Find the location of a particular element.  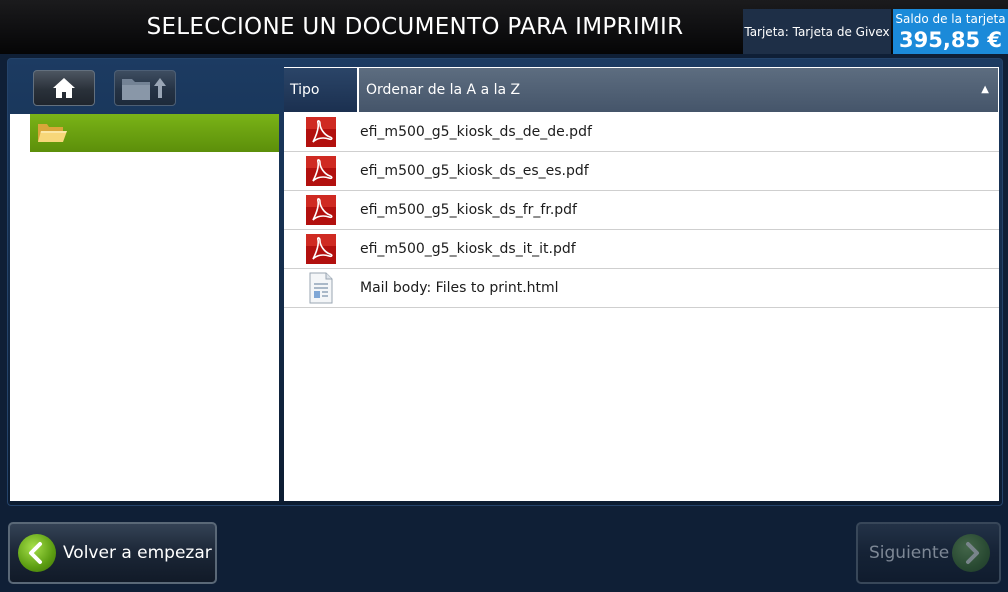

file-name: efi_m500_g5_kiosk_ds_fr_fr.pdf is located at coordinates (468, 210).